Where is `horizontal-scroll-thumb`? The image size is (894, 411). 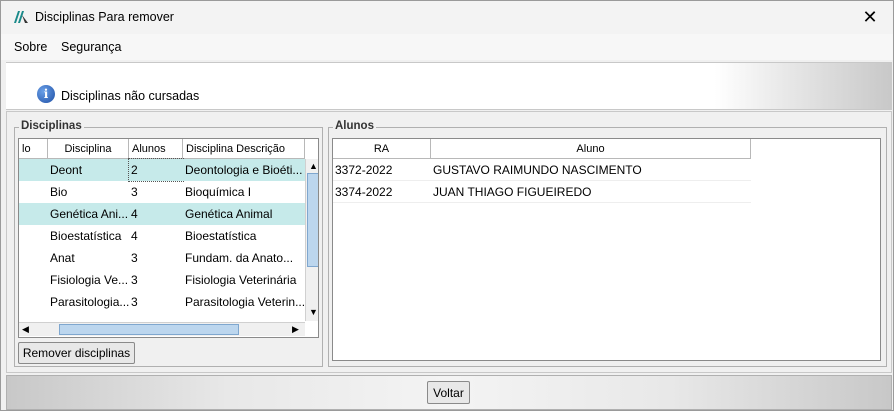 horizontal-scroll-thumb is located at coordinates (149, 329).